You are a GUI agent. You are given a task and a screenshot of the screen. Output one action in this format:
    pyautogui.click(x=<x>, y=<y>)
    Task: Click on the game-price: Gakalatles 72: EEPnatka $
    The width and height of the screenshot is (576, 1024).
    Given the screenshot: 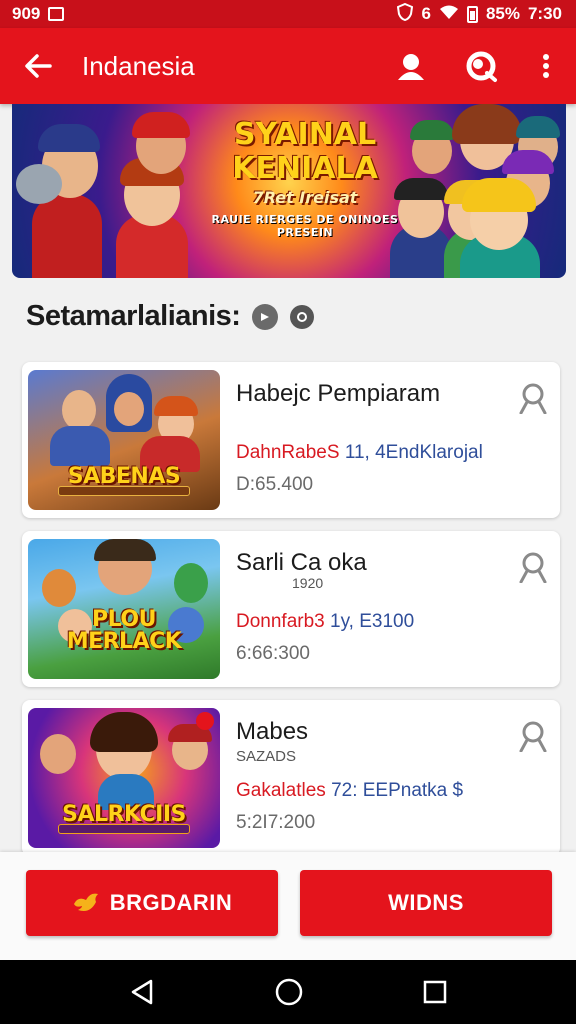 What is the action you would take?
    pyautogui.click(x=349, y=791)
    